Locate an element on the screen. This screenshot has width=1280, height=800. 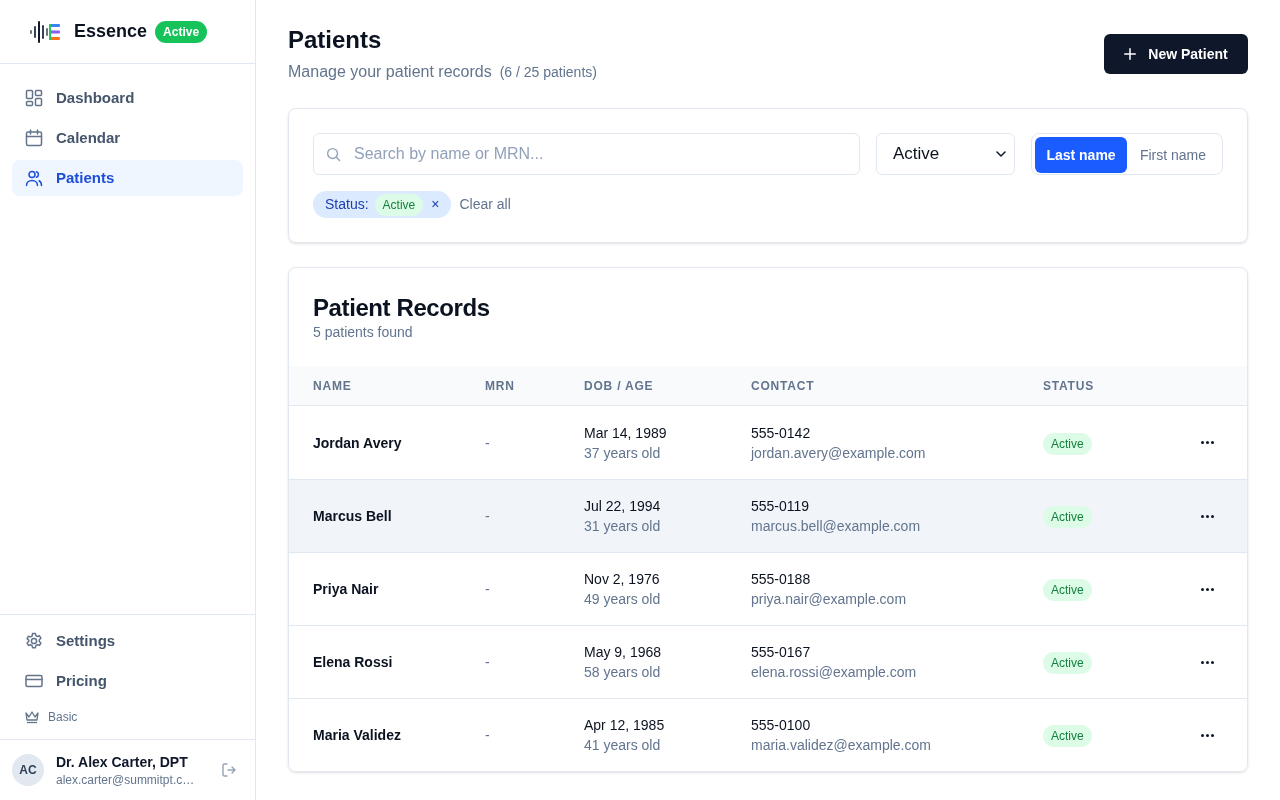
patient-age: 31 years old is located at coordinates (622, 526).